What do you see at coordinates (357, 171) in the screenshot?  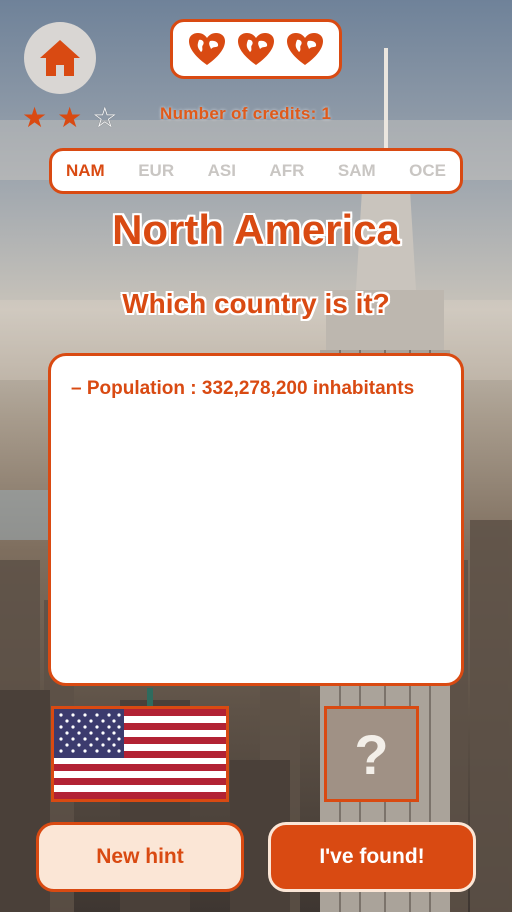 I see `tab-sam: SAM` at bounding box center [357, 171].